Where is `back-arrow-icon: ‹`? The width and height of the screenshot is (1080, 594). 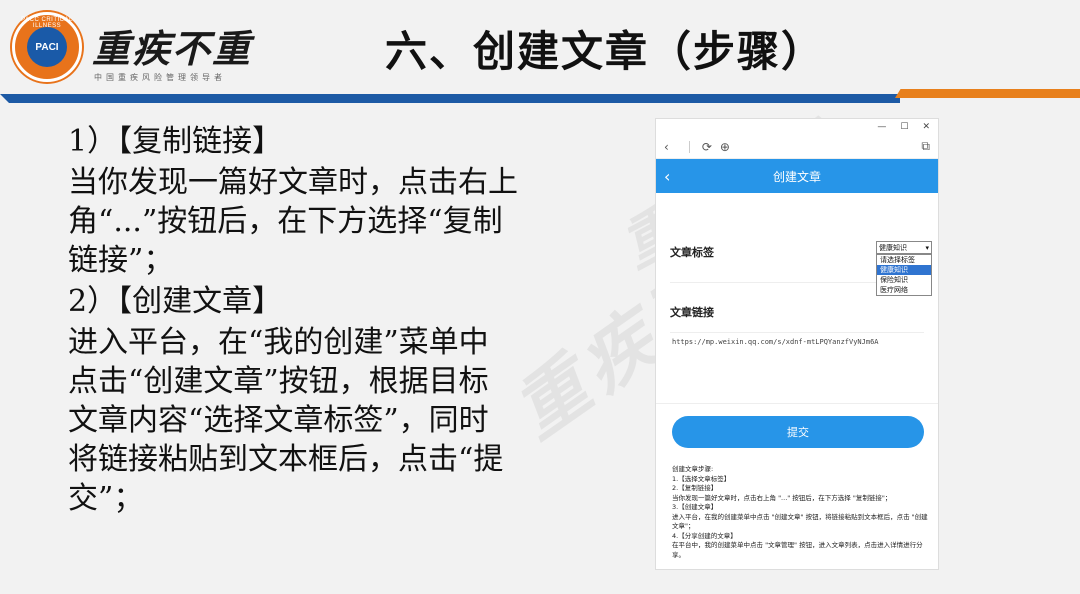 back-arrow-icon: ‹ is located at coordinates (666, 147).